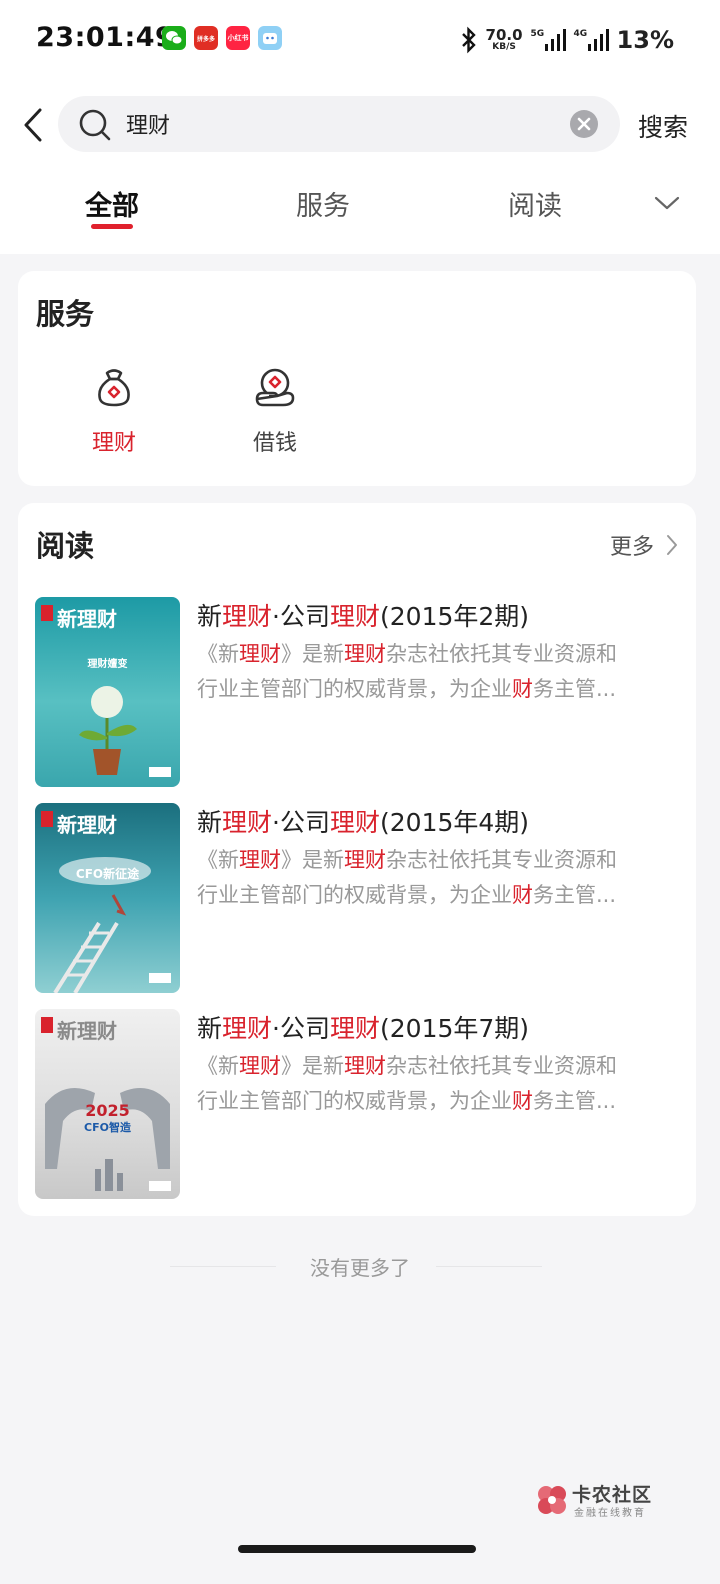 Image resolution: width=720 pixels, height=1584 pixels. Describe the element at coordinates (468, 40) in the screenshot. I see `bluetooth-icon` at that location.